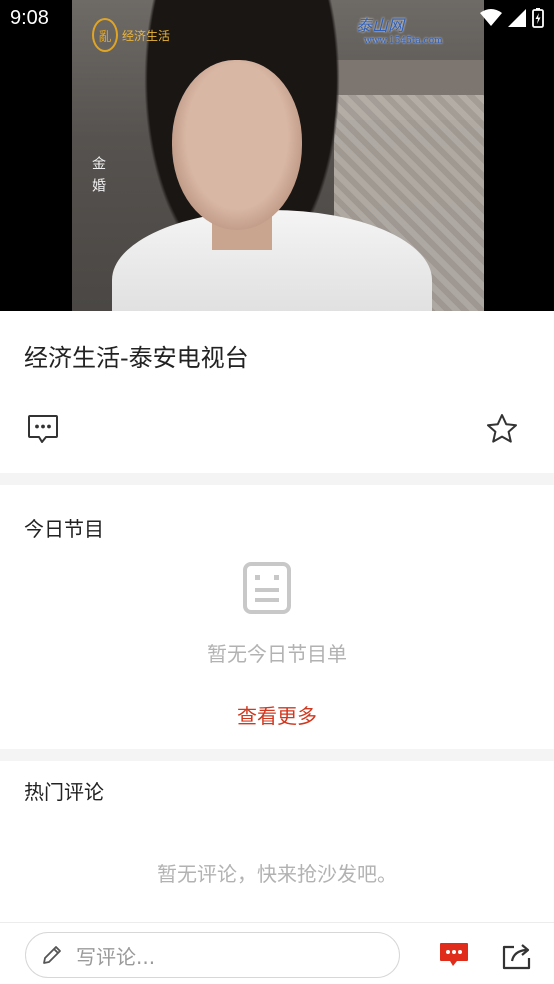  Describe the element at coordinates (454, 955) in the screenshot. I see `comments-bubble-icon` at that location.